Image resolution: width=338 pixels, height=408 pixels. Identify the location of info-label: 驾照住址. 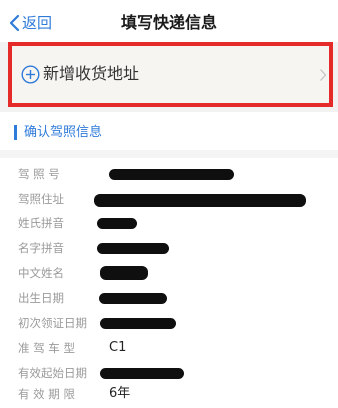
(41, 199).